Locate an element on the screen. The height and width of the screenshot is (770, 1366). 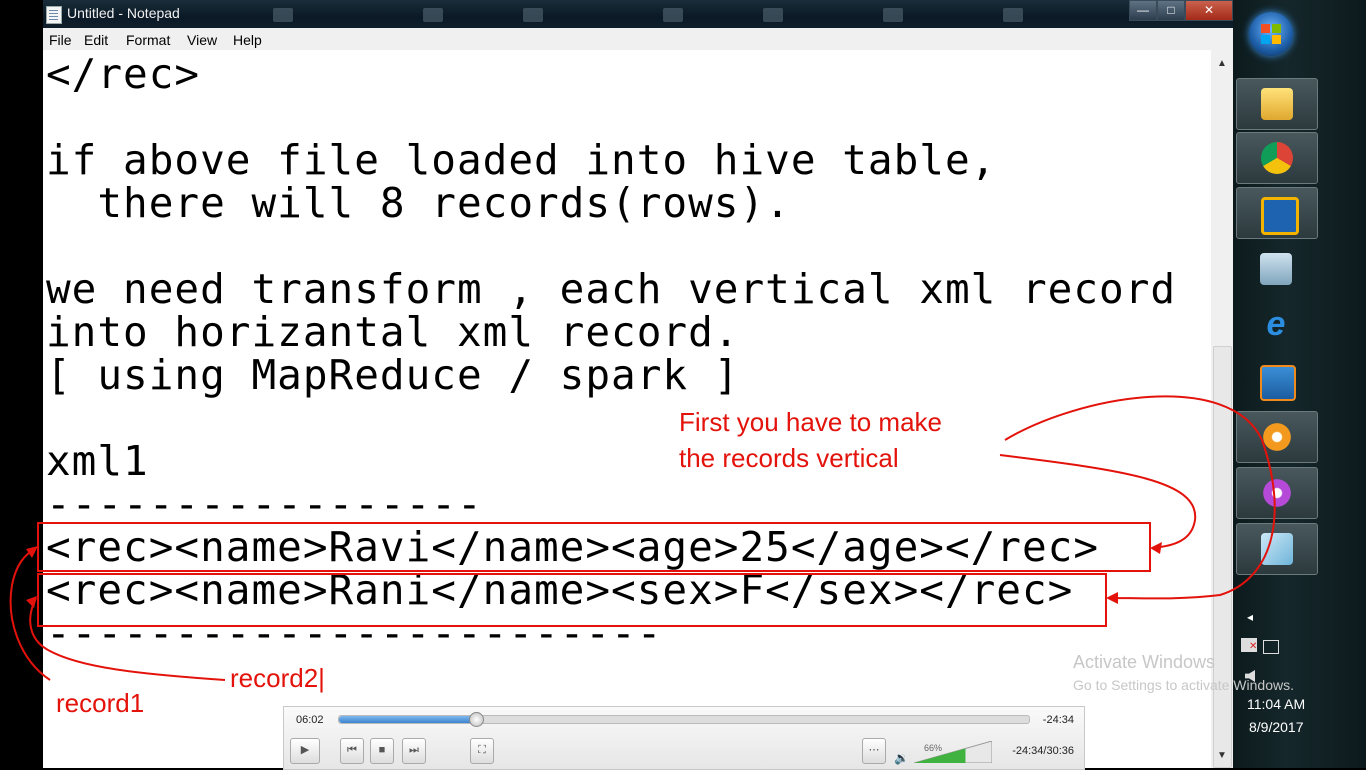
clock-time: 11:04 AM is located at coordinates (1276, 704).